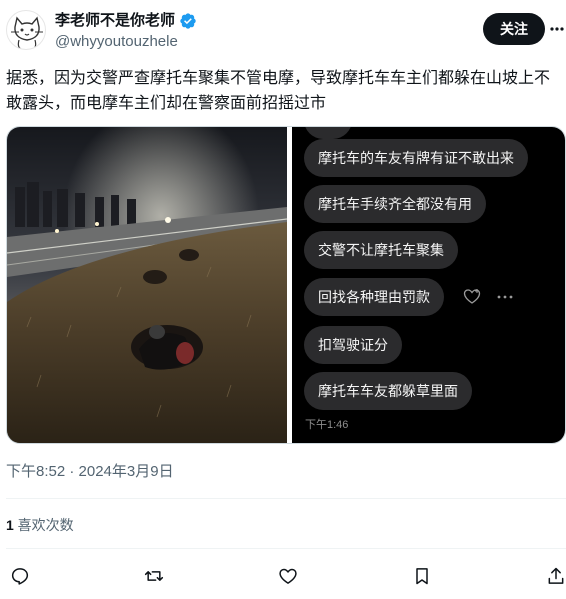 Image resolution: width=566 pixels, height=599 pixels. I want to click on chat-bubble: 摩托车车友都躲草里面, so click(388, 391).